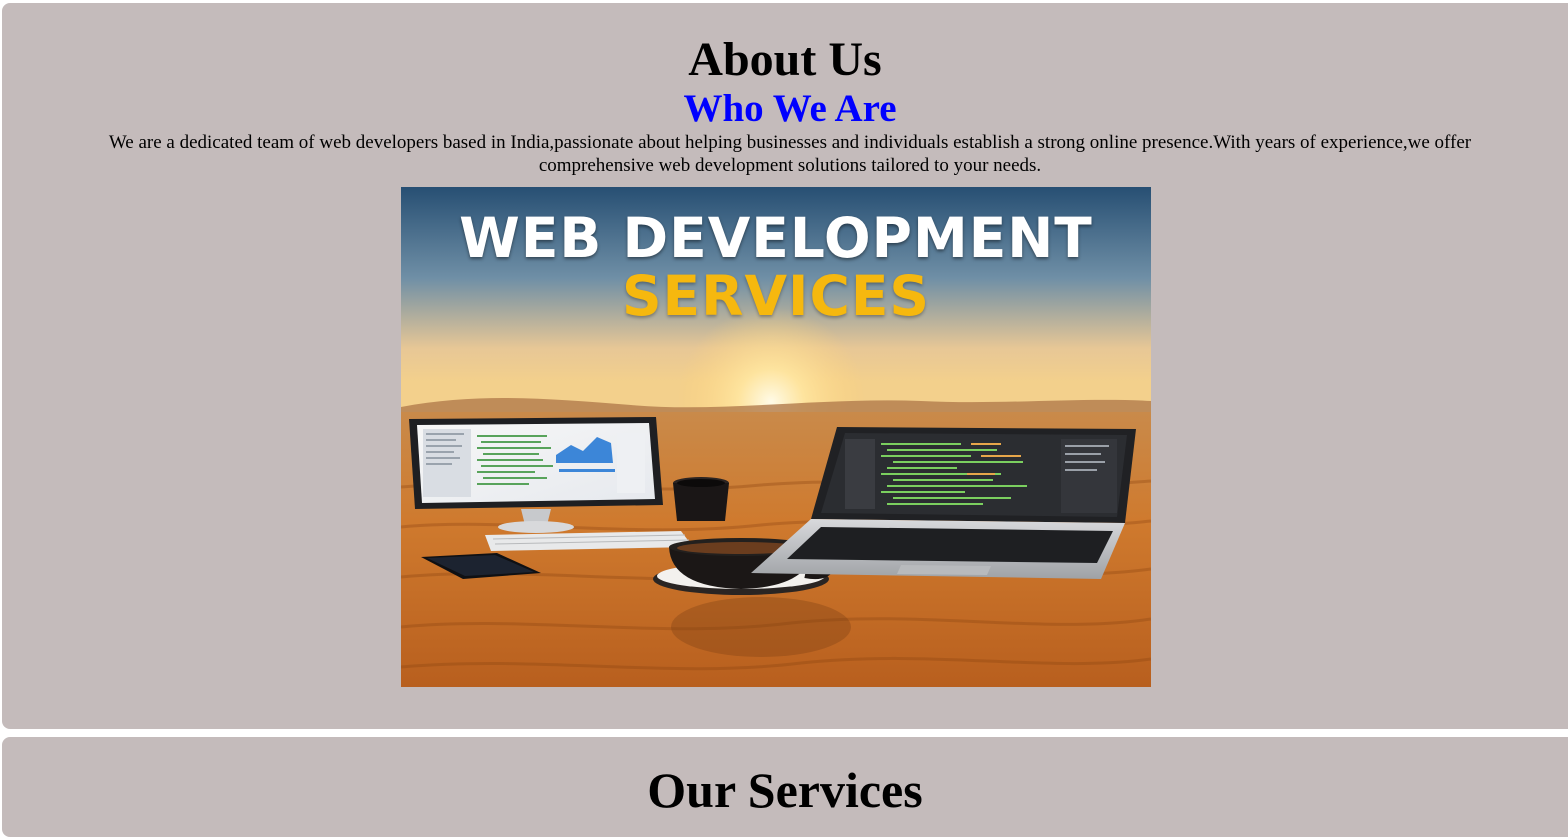 This screenshot has width=1568, height=837. I want to click on who-we-are-subtitle: Who We Are, so click(790, 108).